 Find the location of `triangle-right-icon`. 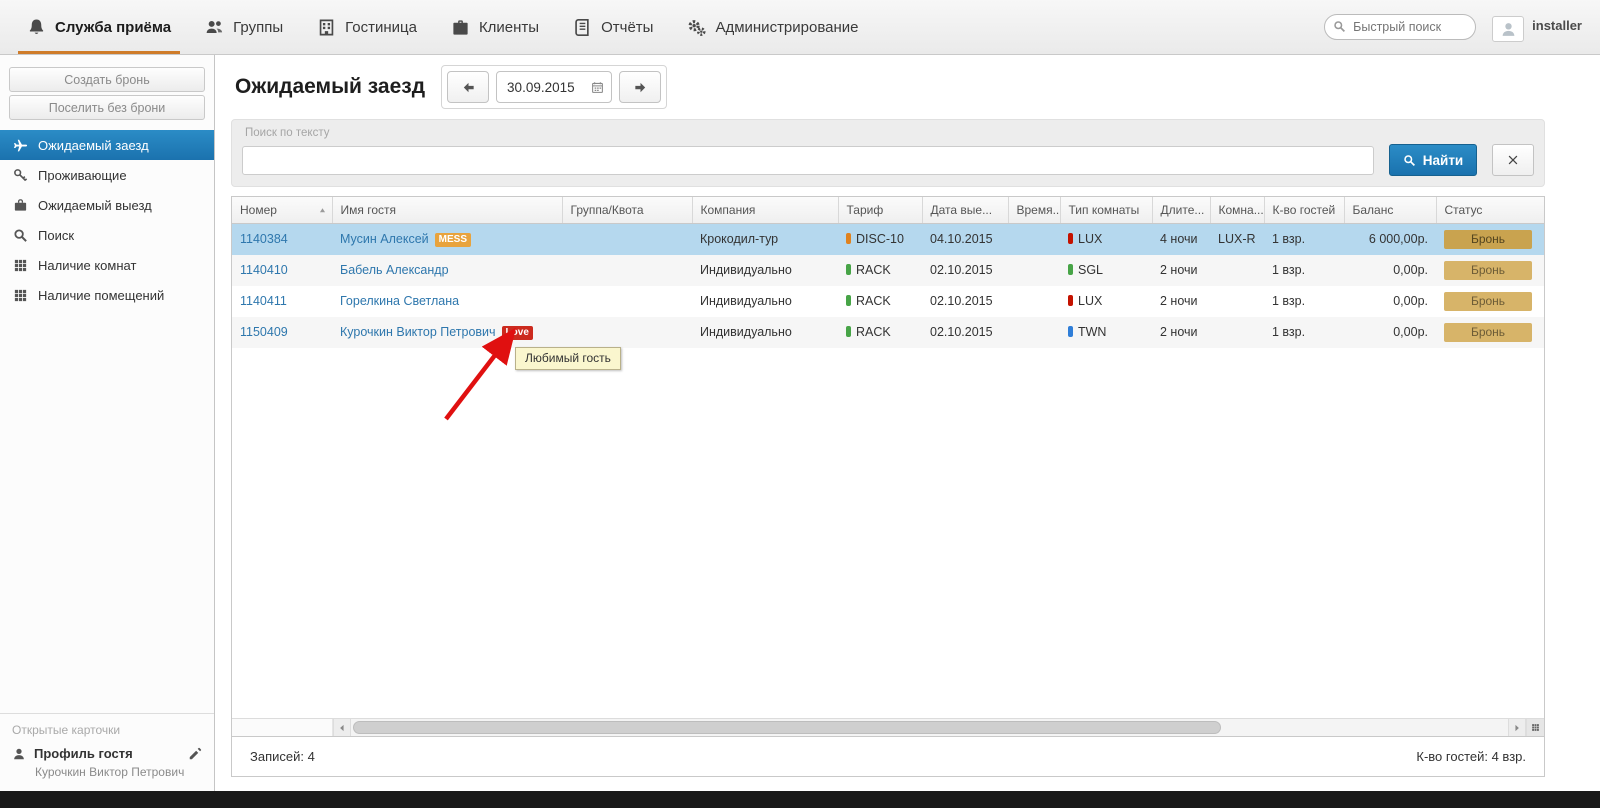

triangle-right-icon is located at coordinates (1517, 728).